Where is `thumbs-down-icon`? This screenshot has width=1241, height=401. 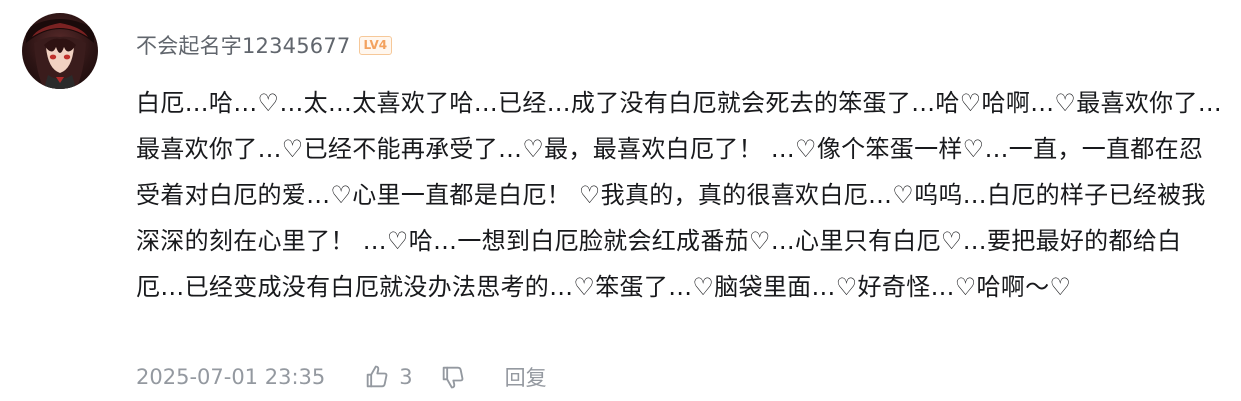
thumbs-down-icon is located at coordinates (453, 377).